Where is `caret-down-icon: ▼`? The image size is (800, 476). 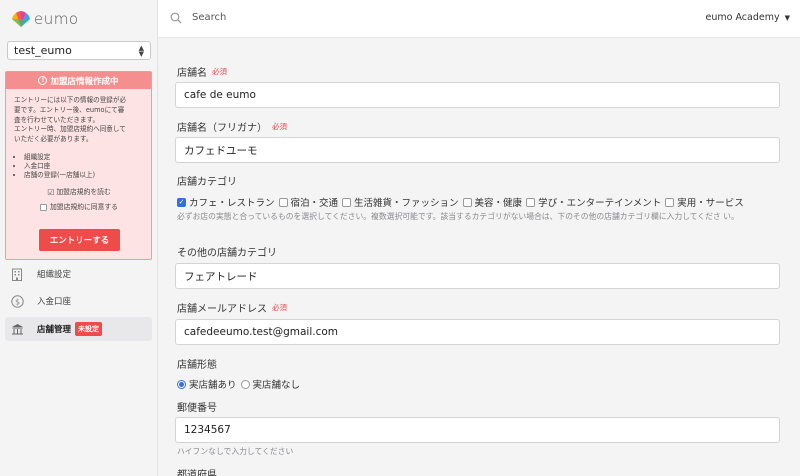 caret-down-icon: ▼ is located at coordinates (787, 17).